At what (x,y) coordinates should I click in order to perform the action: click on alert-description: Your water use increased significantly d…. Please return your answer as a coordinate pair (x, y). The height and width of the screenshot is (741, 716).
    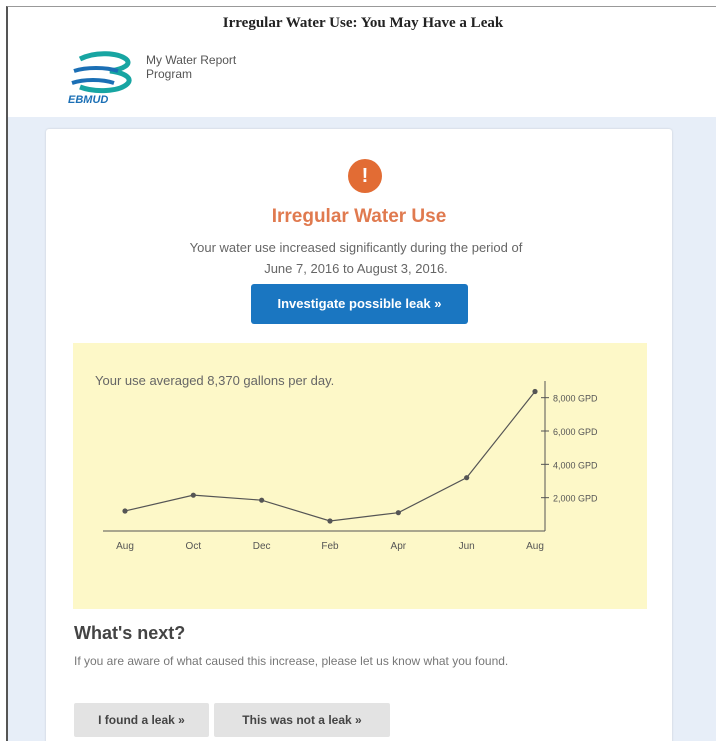
    Looking at the image, I should click on (356, 258).